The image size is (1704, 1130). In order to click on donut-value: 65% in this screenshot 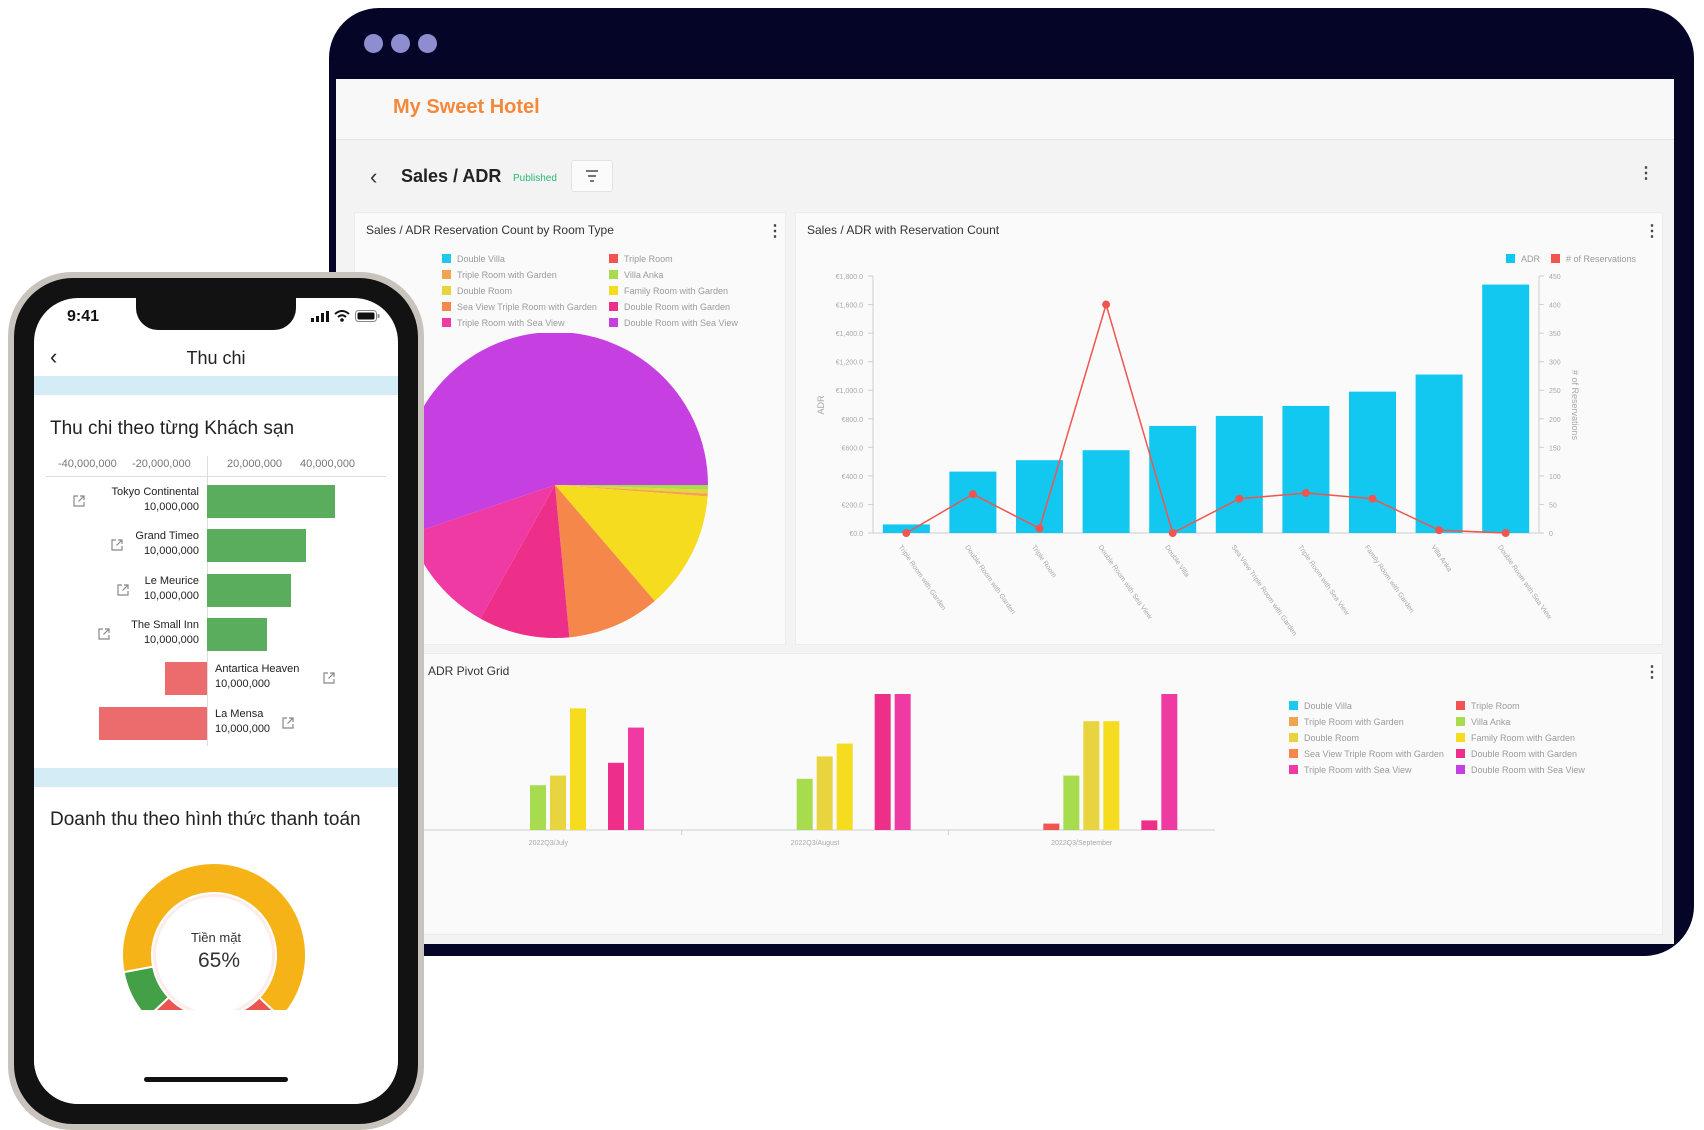, I will do `click(219, 960)`.